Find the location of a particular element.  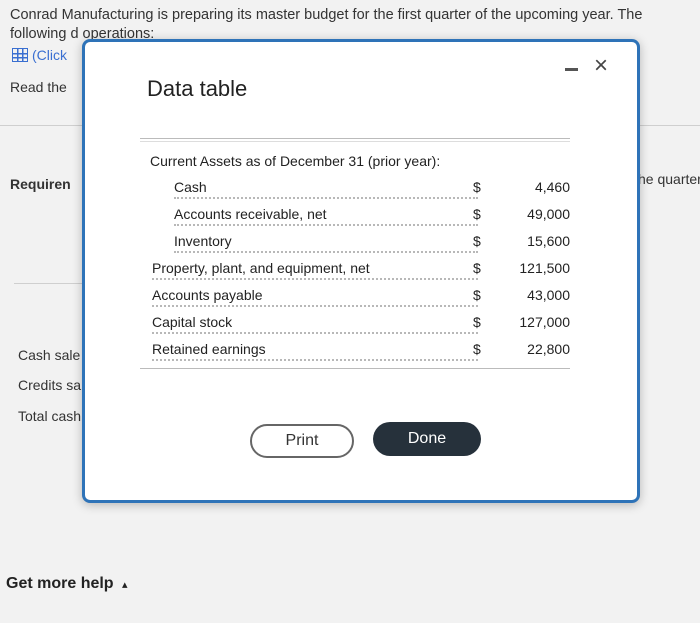

read-the-text: Read the is located at coordinates (38, 87).